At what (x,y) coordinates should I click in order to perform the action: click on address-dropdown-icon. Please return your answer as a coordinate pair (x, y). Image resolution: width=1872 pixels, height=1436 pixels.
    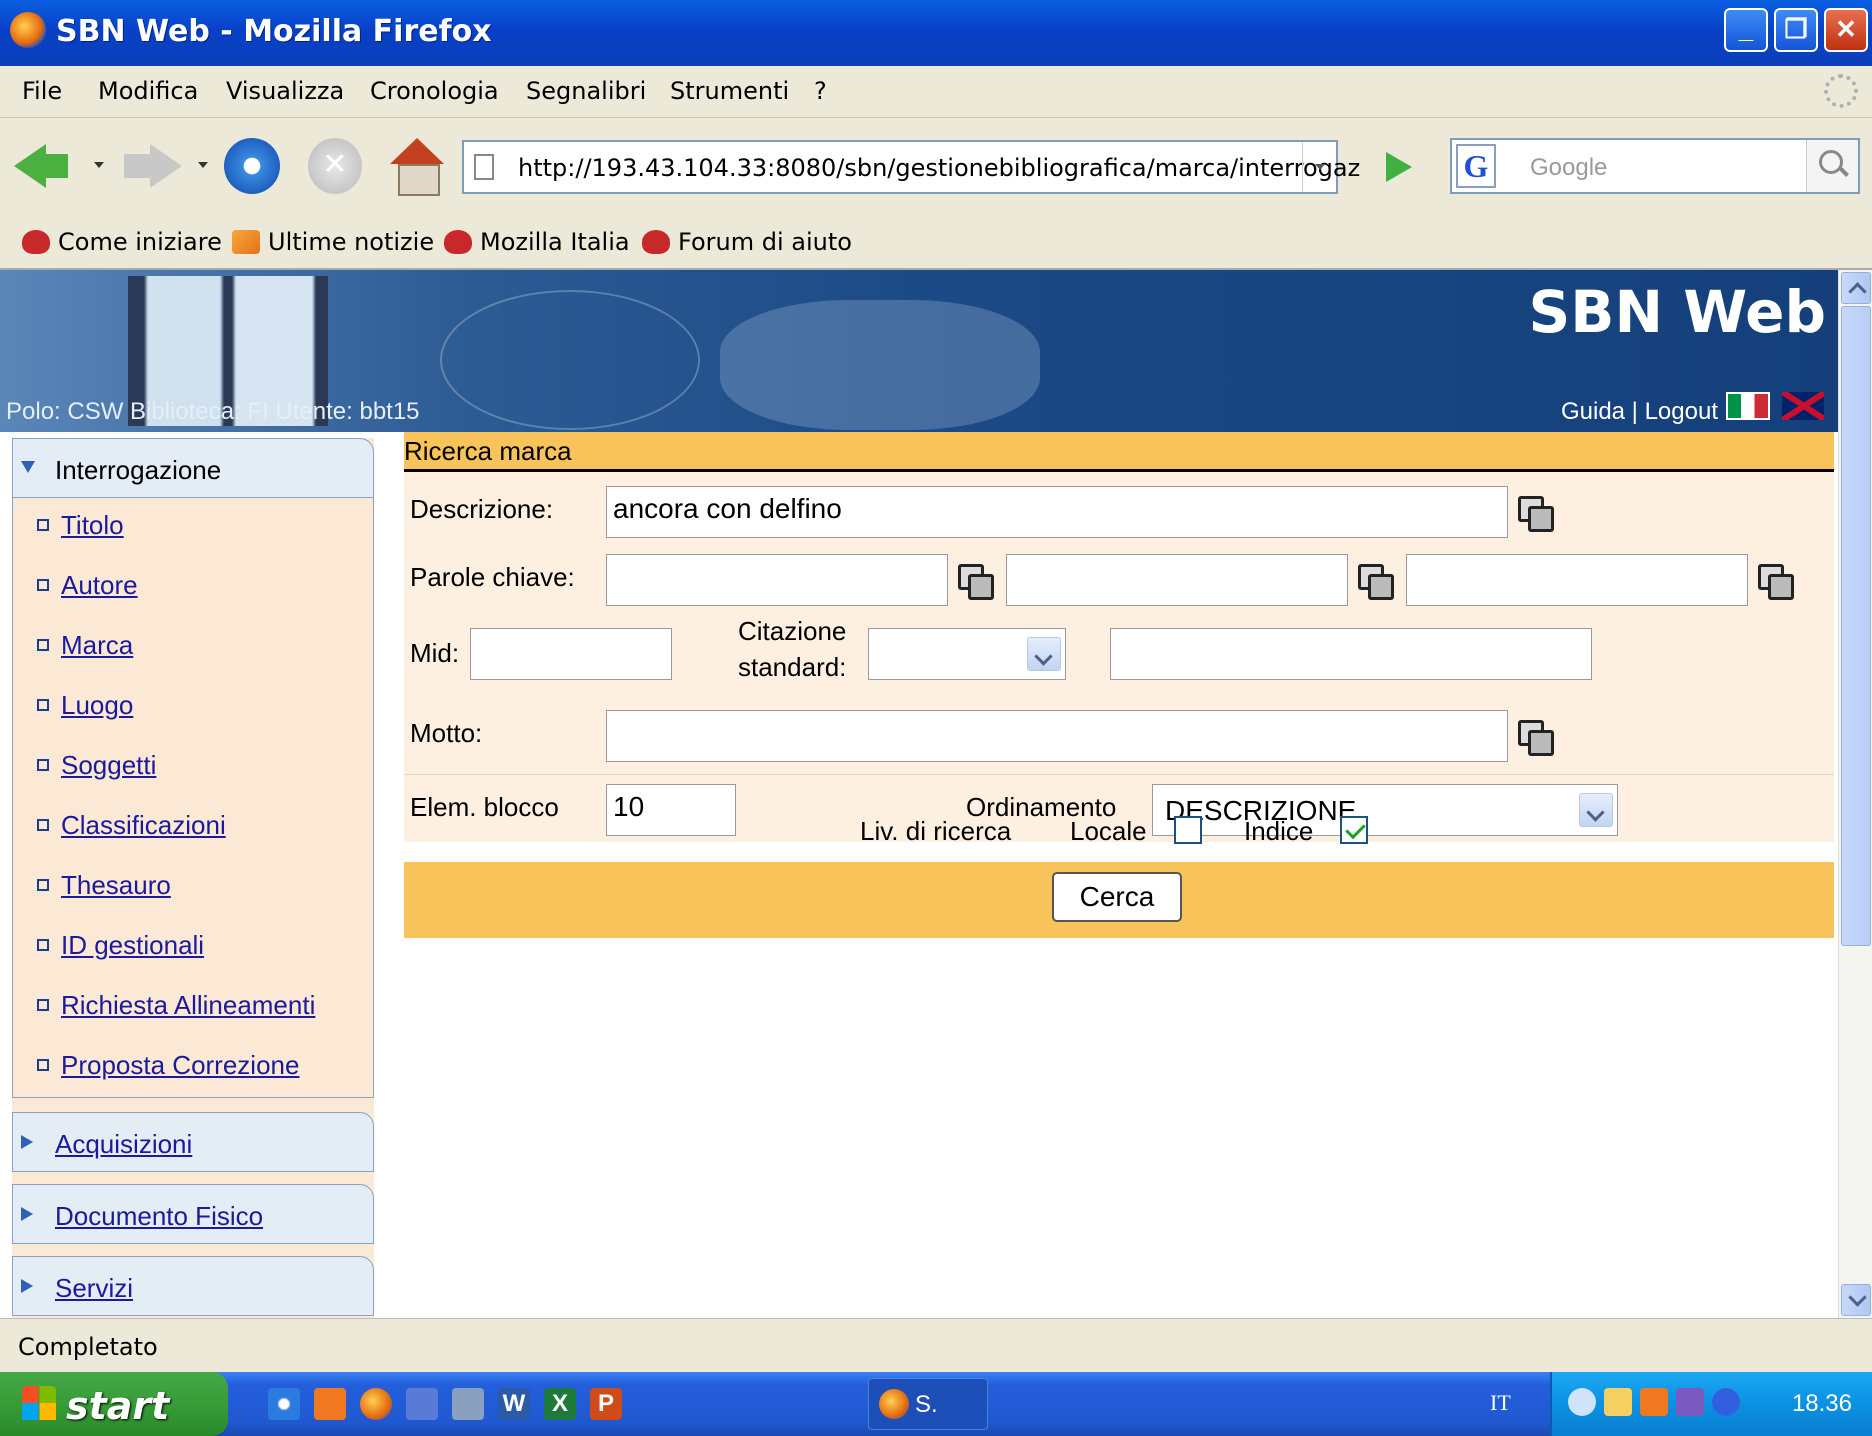
    Looking at the image, I should click on (1319, 167).